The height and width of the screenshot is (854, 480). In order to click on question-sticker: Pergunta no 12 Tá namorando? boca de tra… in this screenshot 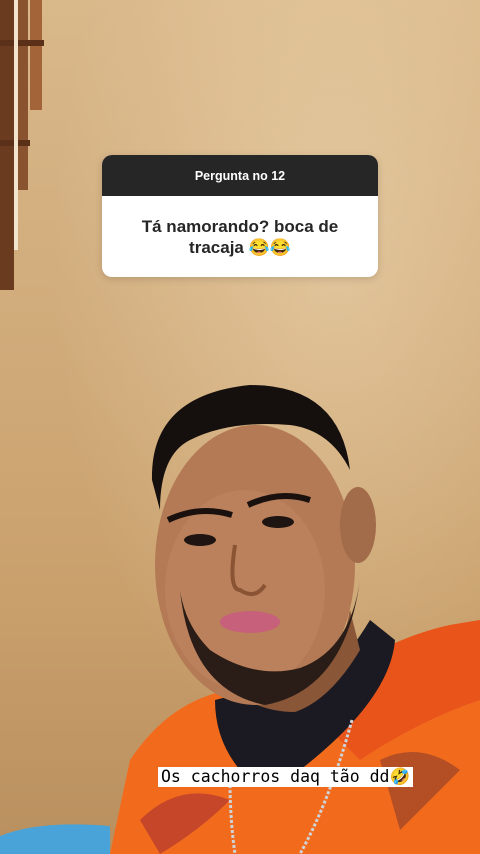, I will do `click(240, 216)`.